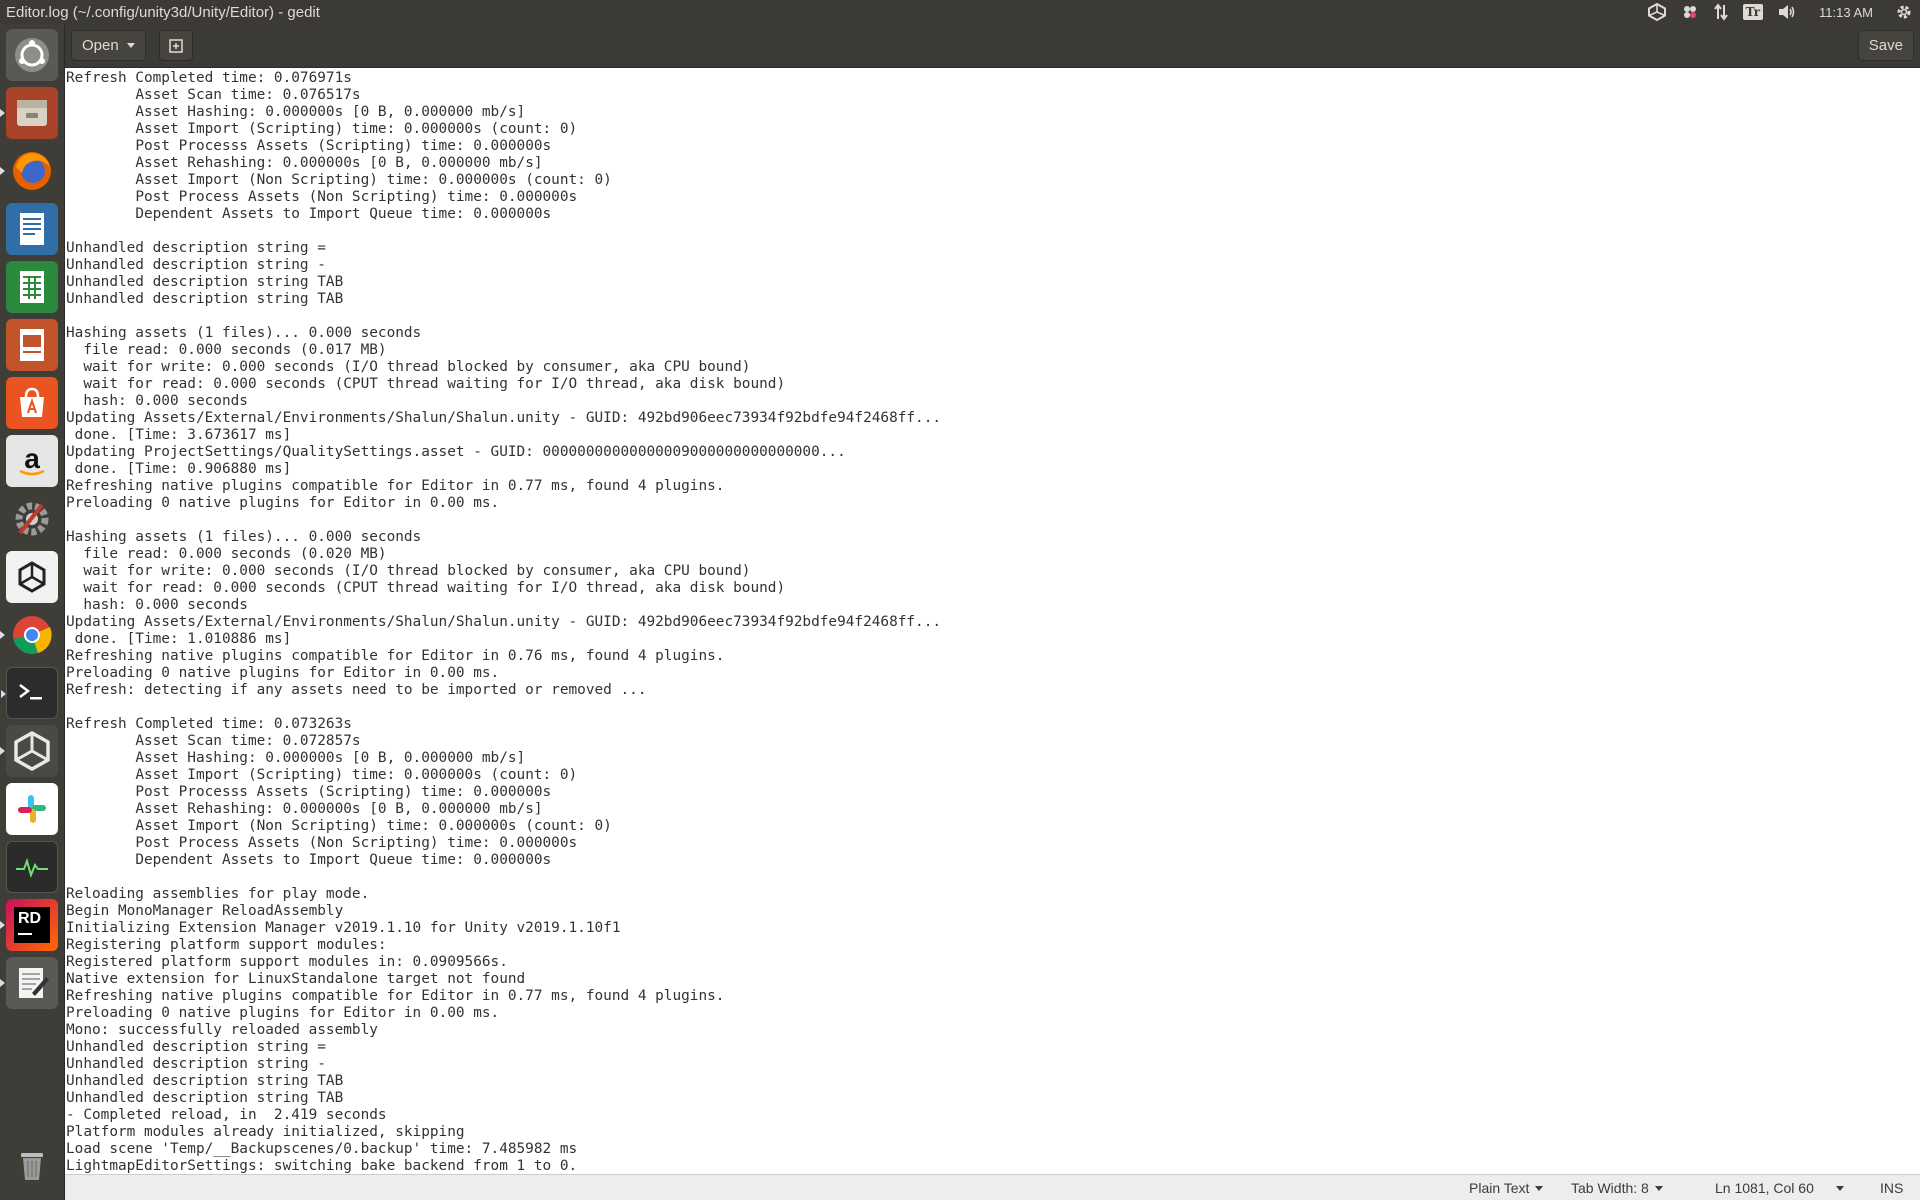 This screenshot has height=1201, width=1920. I want to click on launcher-system-monitor, so click(32, 867).